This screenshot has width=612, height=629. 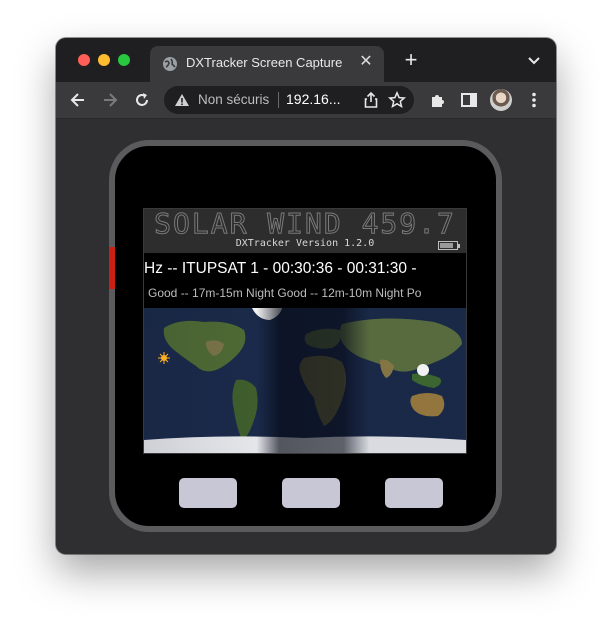 I want to click on zoom-window-button, so click(x=124, y=60).